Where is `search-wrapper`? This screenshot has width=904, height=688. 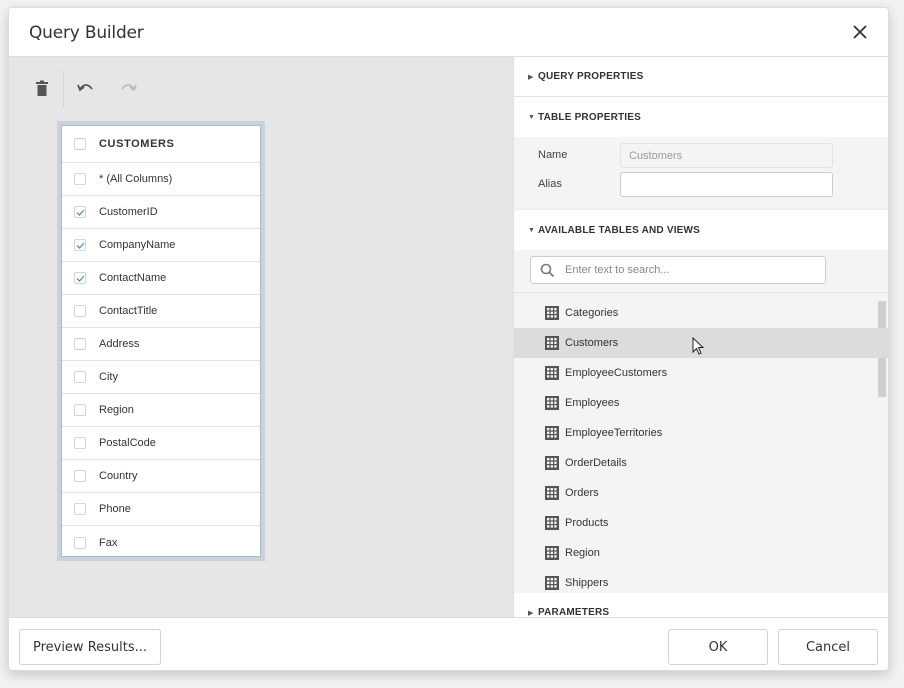
search-wrapper is located at coordinates (701, 271).